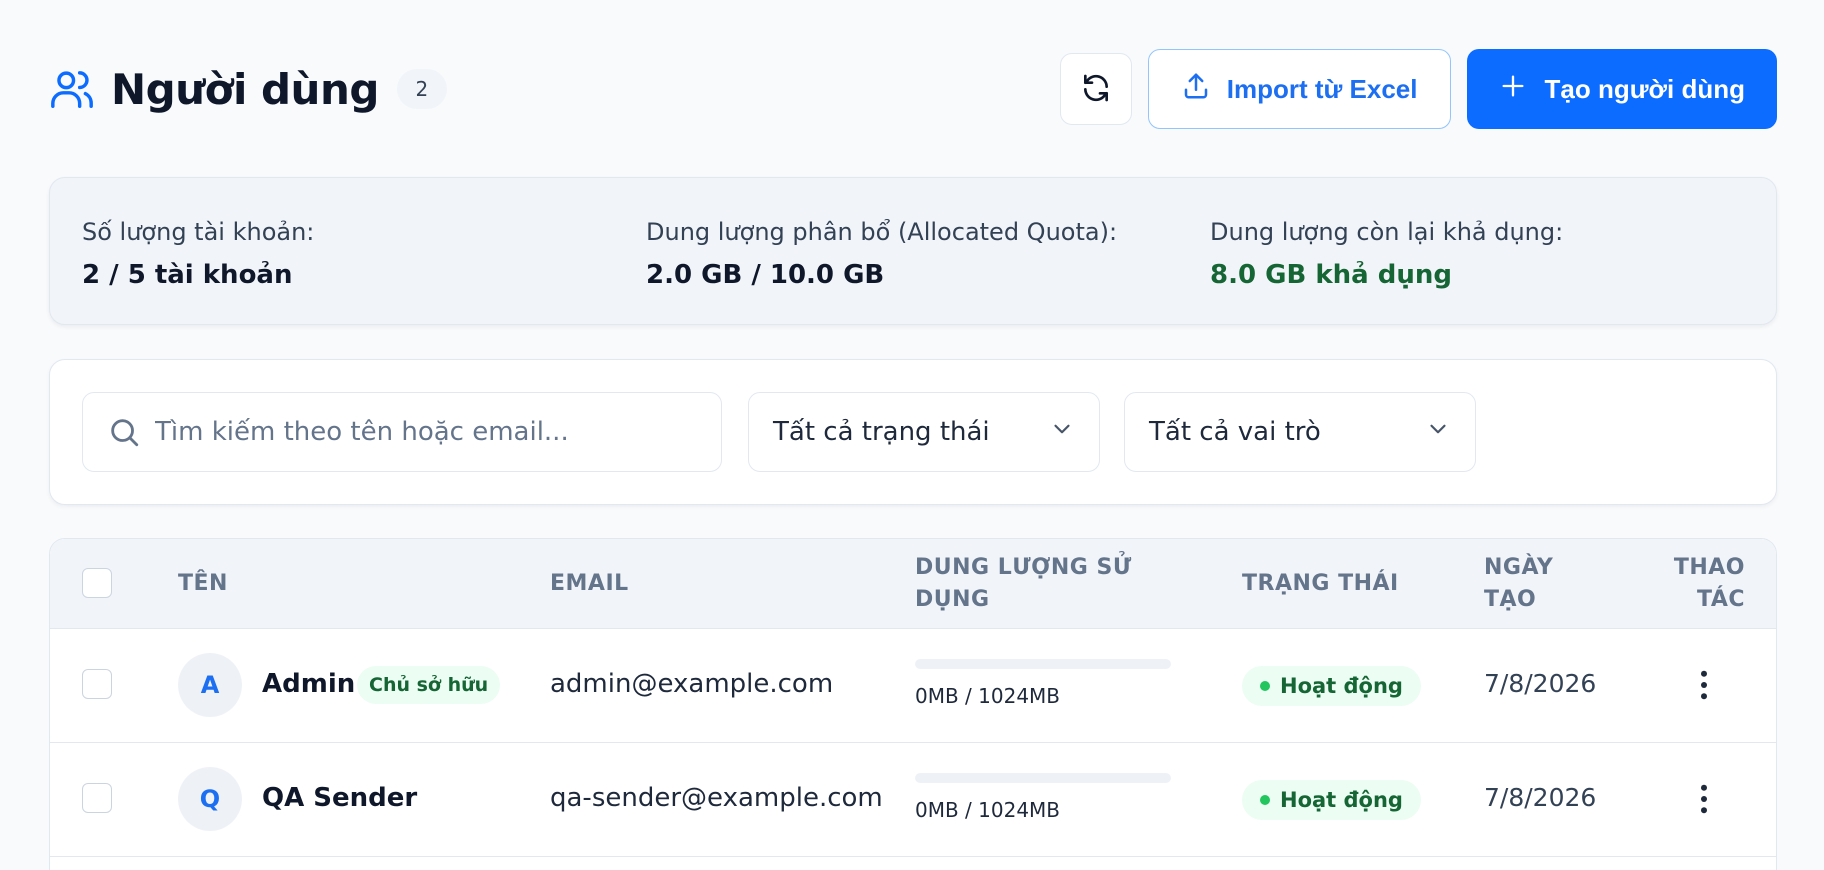 This screenshot has height=870, width=1824. Describe the element at coordinates (198, 232) in the screenshot. I see `stat-accounts-label: Số lượng tài khoản:` at that location.